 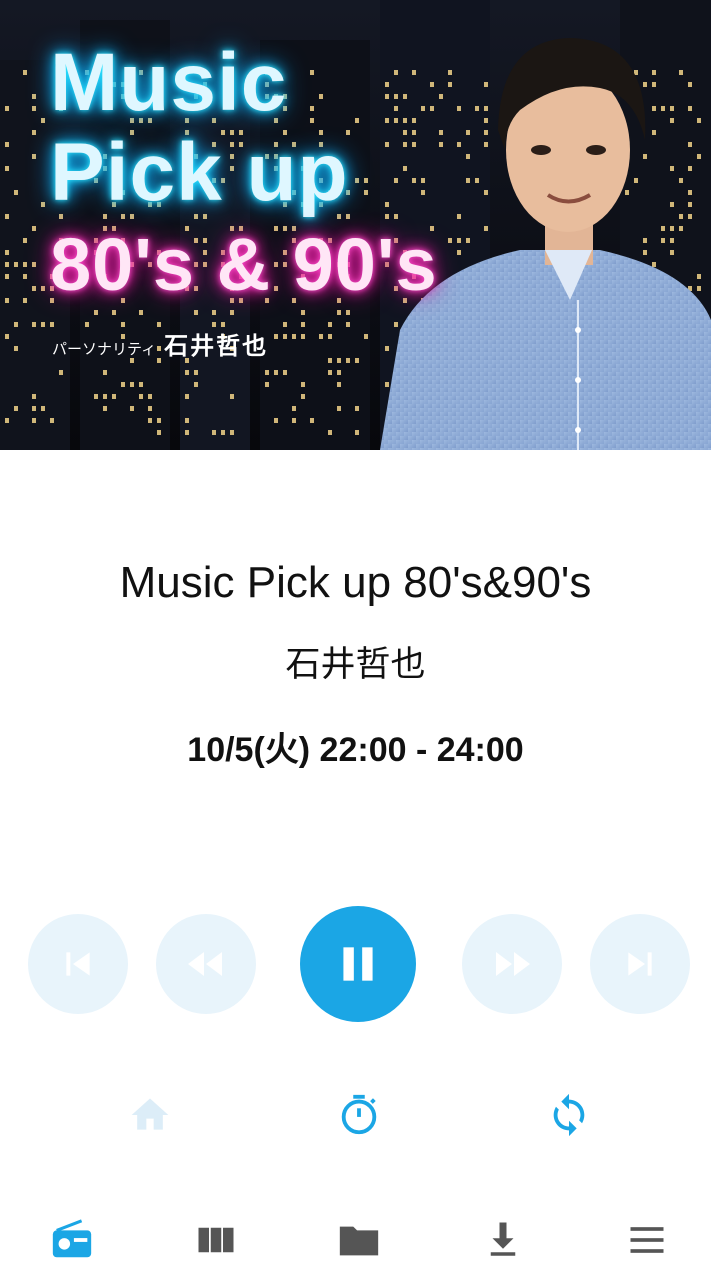 I want to click on menu-icon, so click(x=647, y=1240).